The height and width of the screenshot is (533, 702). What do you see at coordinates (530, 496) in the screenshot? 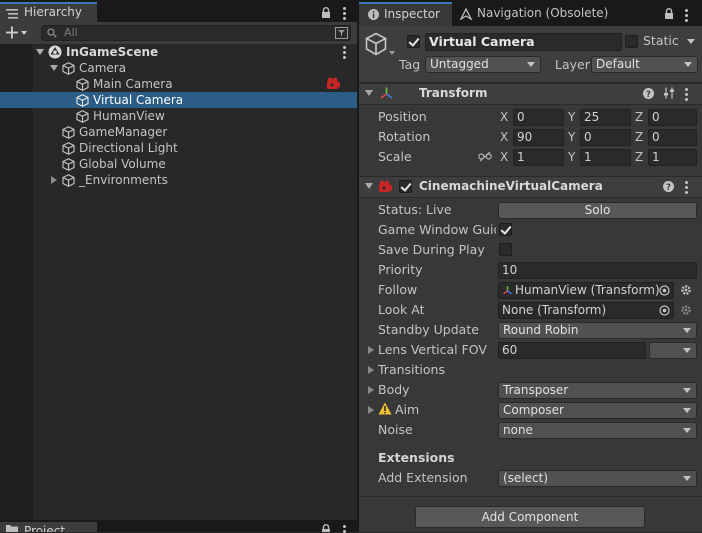
I see `section-divider` at bounding box center [530, 496].